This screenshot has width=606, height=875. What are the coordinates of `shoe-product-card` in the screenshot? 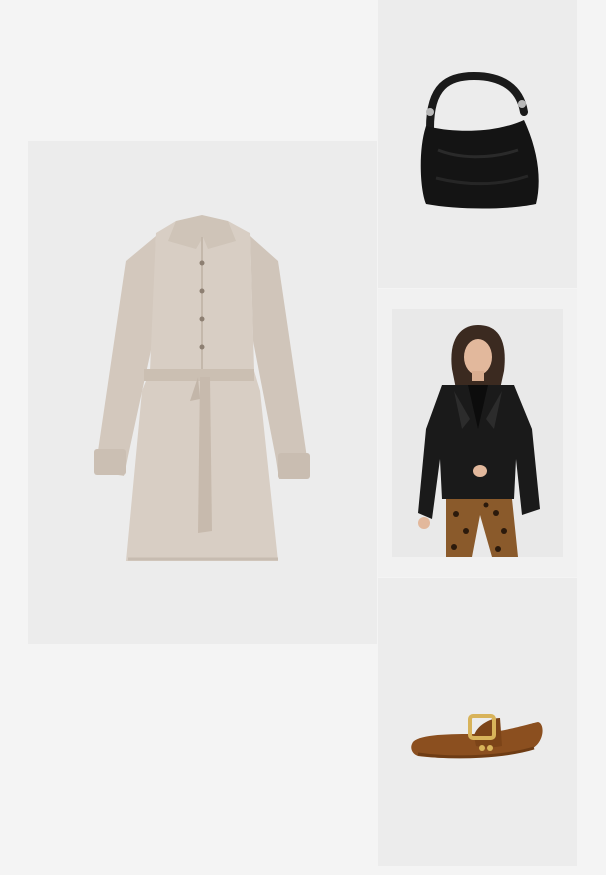 It's located at (477, 722).